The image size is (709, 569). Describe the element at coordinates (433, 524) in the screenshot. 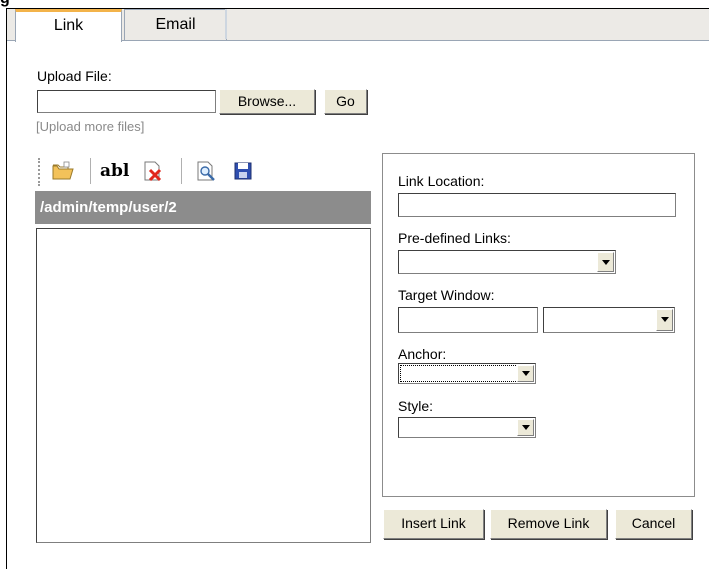

I see `insert-link-button: Insert Link` at that location.